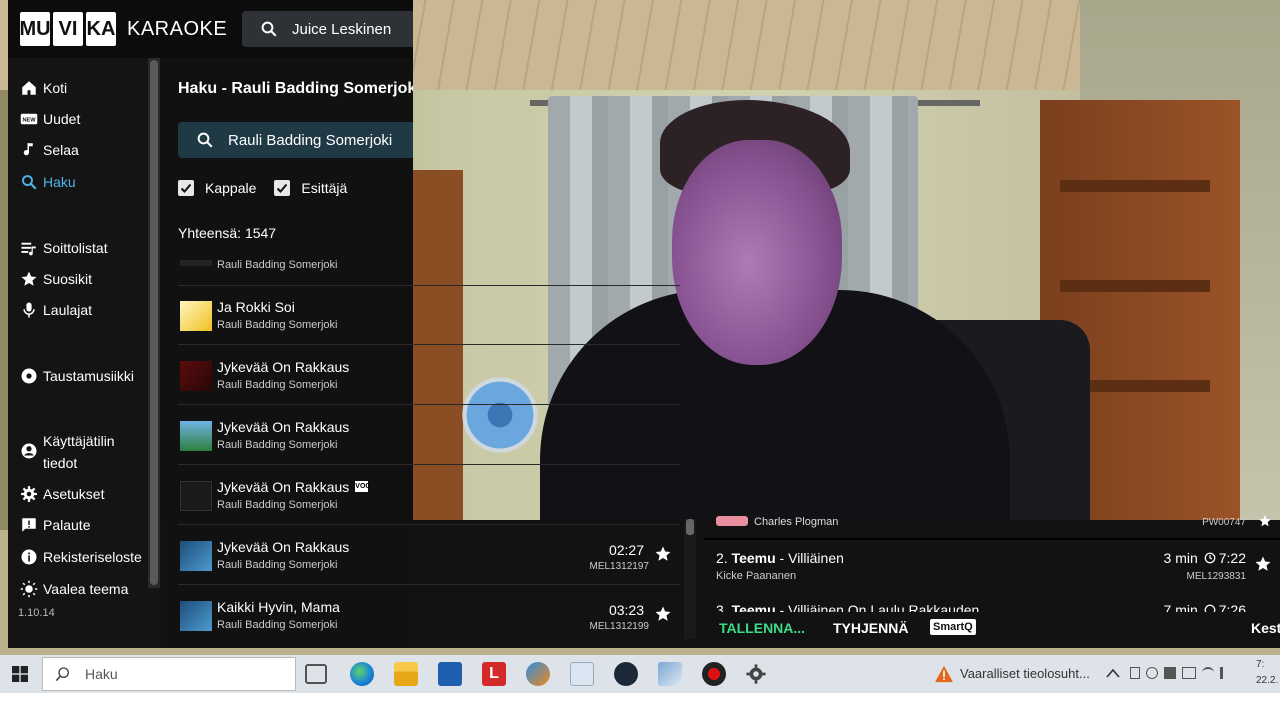  Describe the element at coordinates (29, 278) in the screenshot. I see `star-icon` at that location.